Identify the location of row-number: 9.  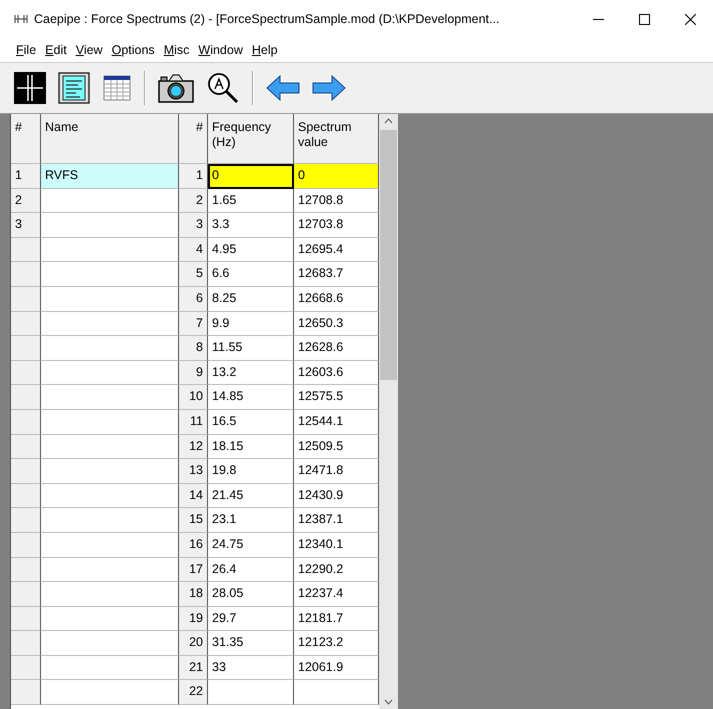
(193, 373).